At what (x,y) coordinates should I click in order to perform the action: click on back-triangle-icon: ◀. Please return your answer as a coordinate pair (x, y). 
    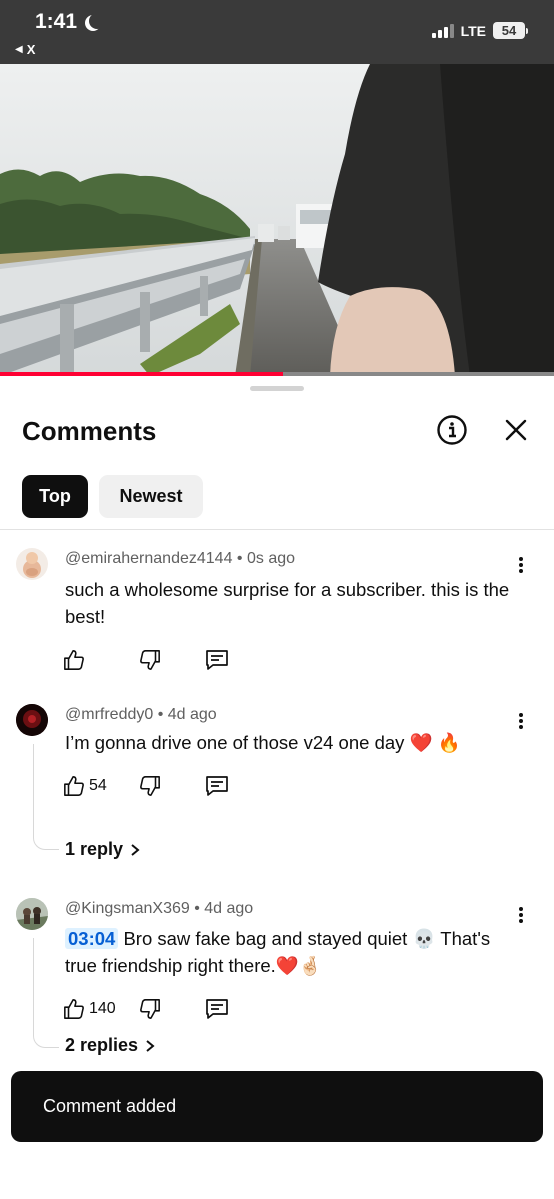
    Looking at the image, I should click on (19, 49).